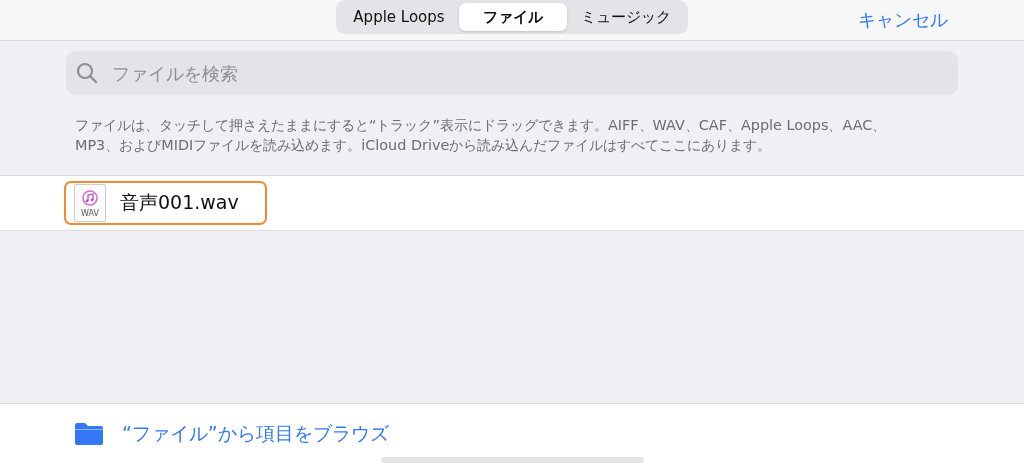  What do you see at coordinates (903, 20) in the screenshot?
I see `cancel-button: キャンセル` at bounding box center [903, 20].